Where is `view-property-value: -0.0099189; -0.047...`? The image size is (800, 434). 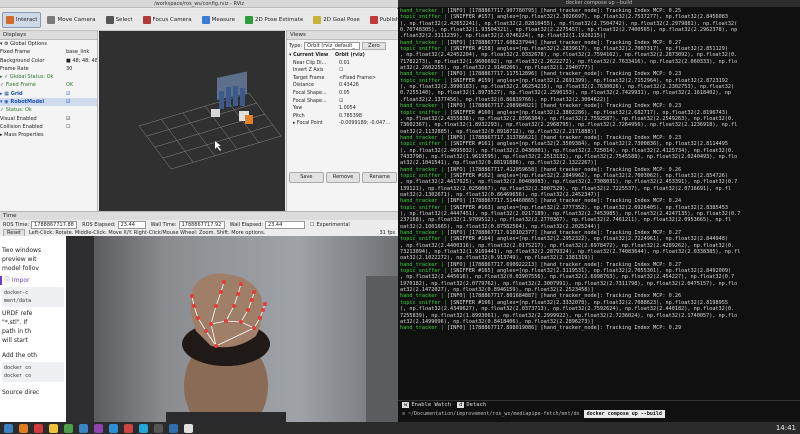 view-property-value: -0.0099189; -0.047... is located at coordinates (364, 124).